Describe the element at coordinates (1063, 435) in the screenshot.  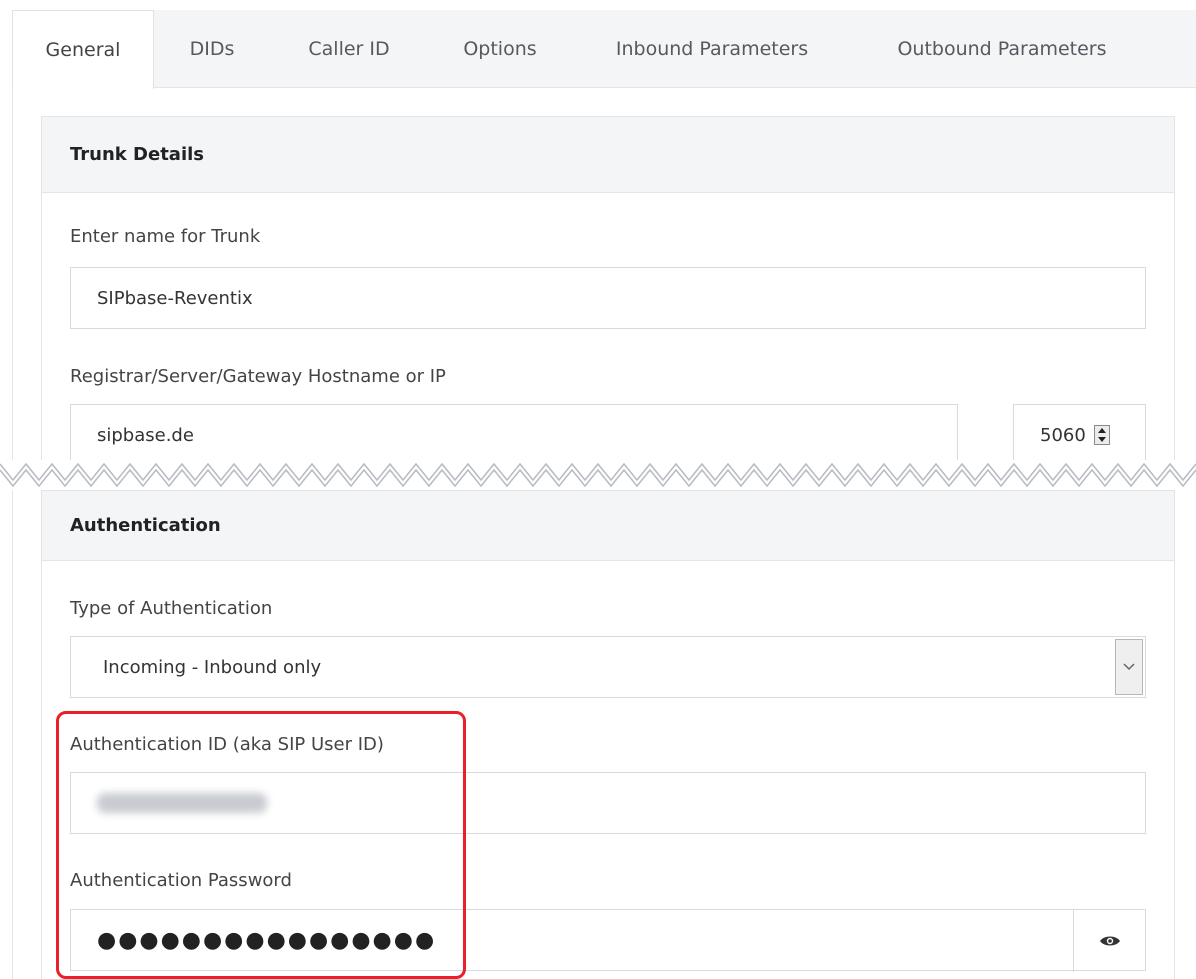
I see `port-value: 5060` at that location.